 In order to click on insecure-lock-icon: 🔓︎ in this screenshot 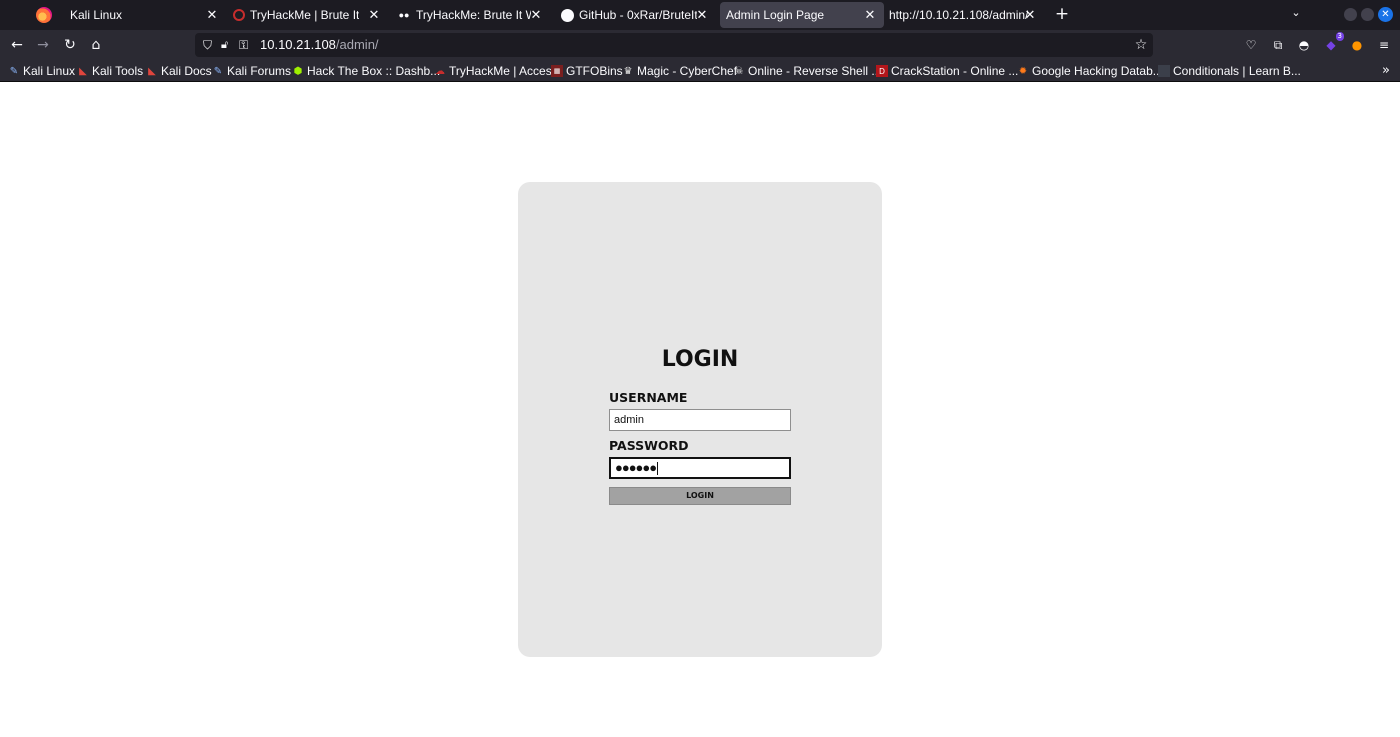, I will do `click(227, 45)`.